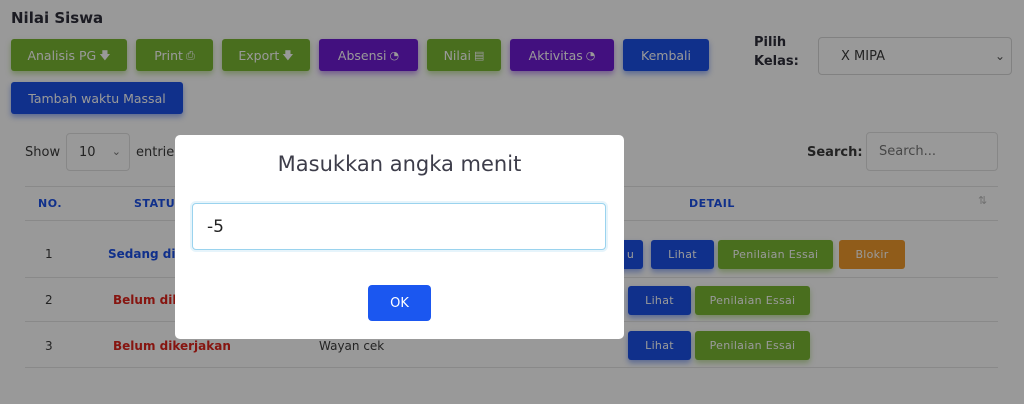 The width and height of the screenshot is (1024, 404). Describe the element at coordinates (399, 226) in the screenshot. I see `minutes-input` at that location.